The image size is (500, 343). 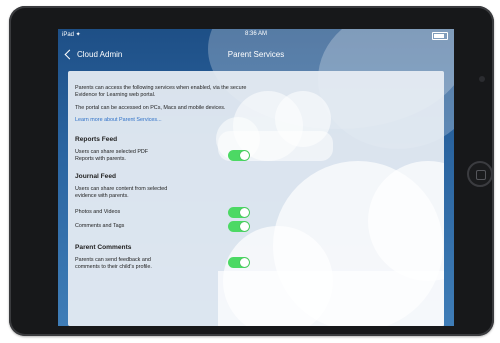 I want to click on reports-feed-title: Reports Feed, so click(x=96, y=140).